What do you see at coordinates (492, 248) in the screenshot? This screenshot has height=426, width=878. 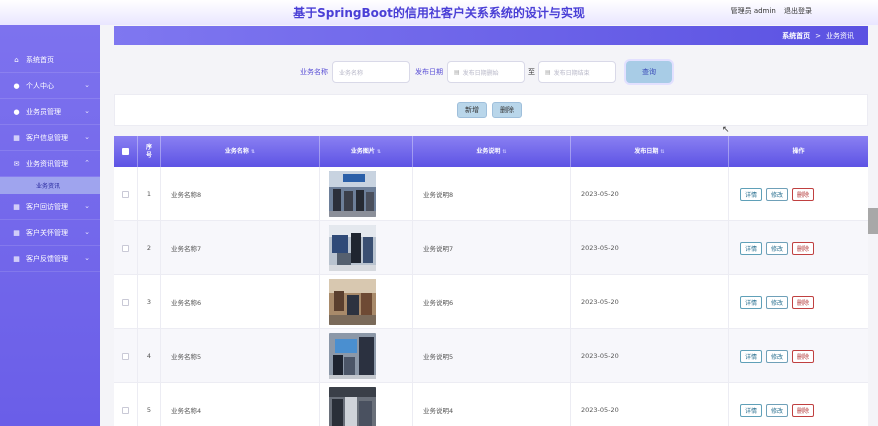 I see `row-desc: 业务说明7` at bounding box center [492, 248].